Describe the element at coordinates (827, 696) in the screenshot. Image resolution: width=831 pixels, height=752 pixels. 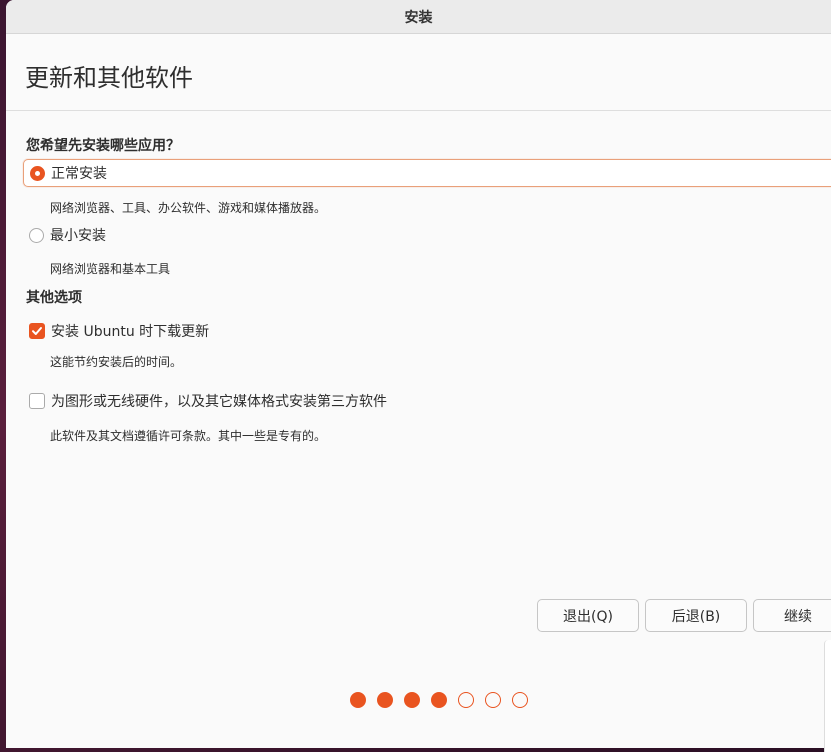
I see `side-panel-edge` at that location.